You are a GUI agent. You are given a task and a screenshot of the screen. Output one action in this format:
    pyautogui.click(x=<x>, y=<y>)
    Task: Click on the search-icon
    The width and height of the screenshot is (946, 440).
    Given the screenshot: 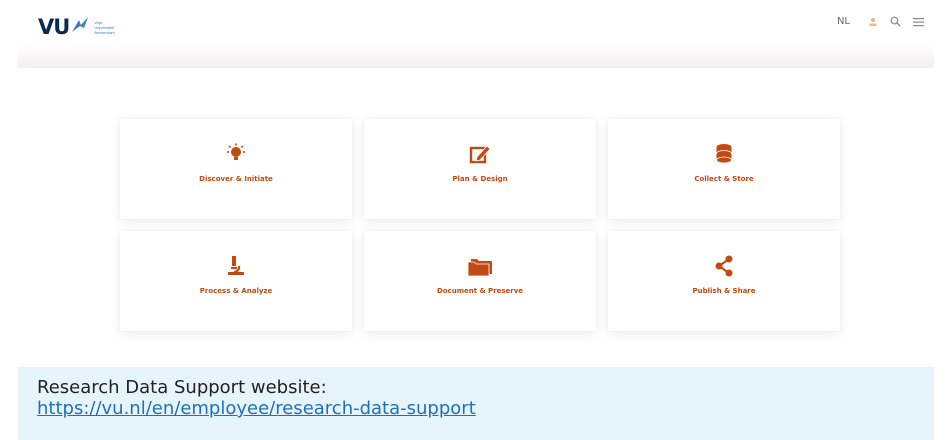 What is the action you would take?
    pyautogui.click(x=895, y=21)
    